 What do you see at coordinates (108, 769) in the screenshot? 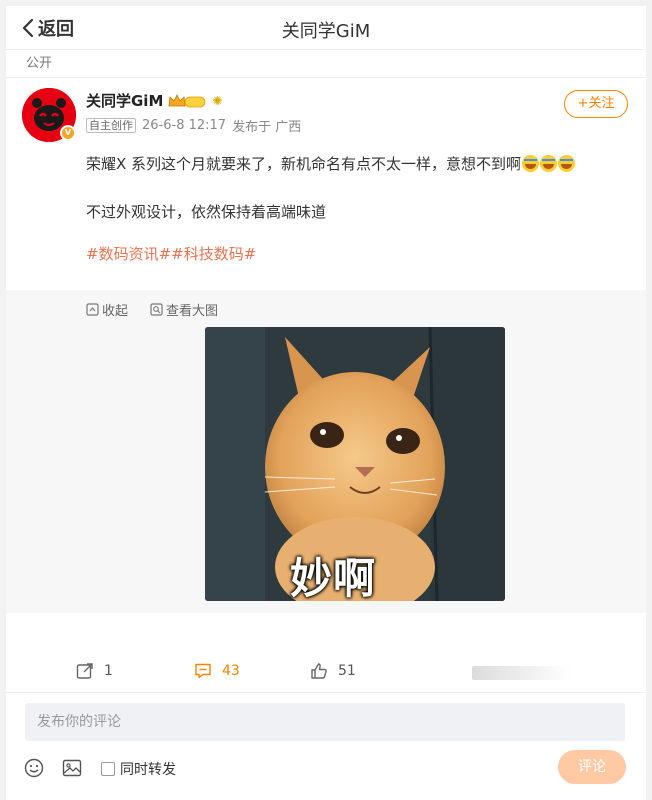
I see `checkbox-icon` at bounding box center [108, 769].